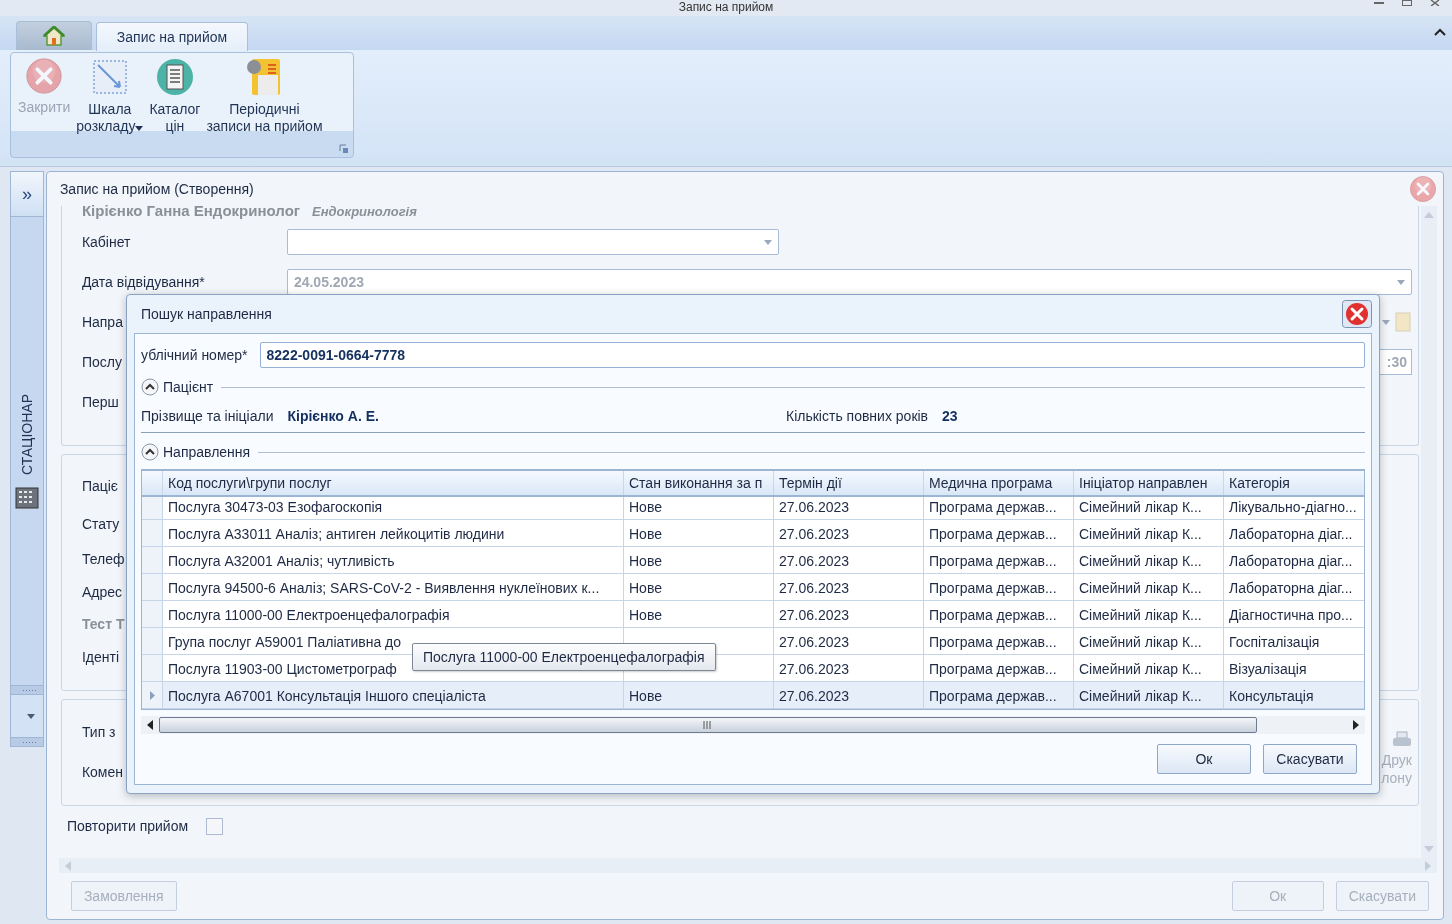 This screenshot has height=924, width=1452. I want to click on dialog-launcher-icon, so click(344, 149).